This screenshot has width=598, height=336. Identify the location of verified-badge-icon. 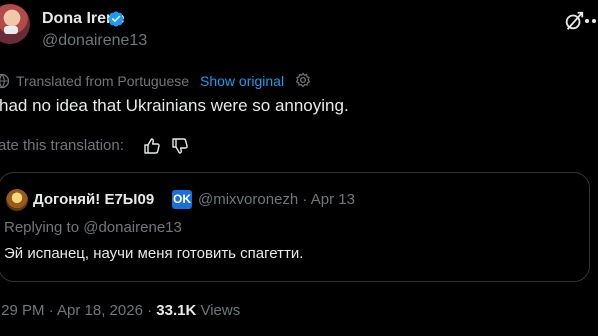
(116, 19).